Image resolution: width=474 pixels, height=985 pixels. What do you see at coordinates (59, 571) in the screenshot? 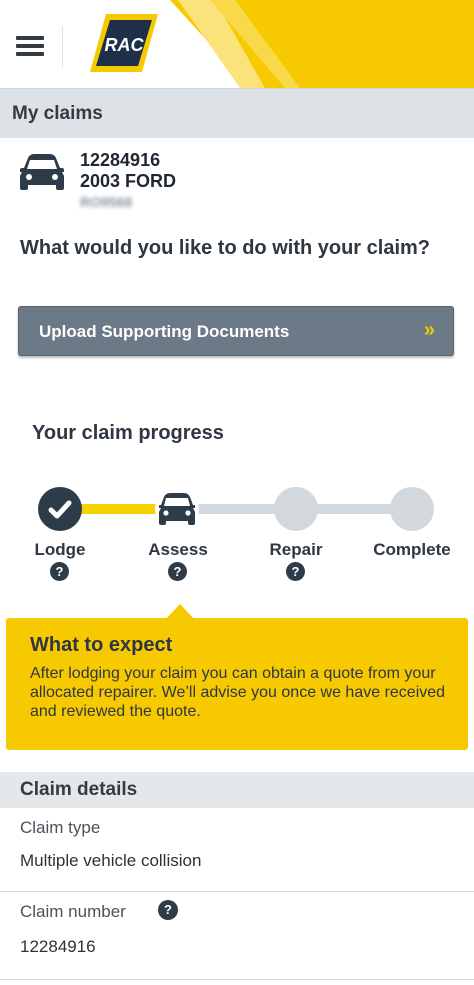
I see `lodge-help-icon: ?` at bounding box center [59, 571].